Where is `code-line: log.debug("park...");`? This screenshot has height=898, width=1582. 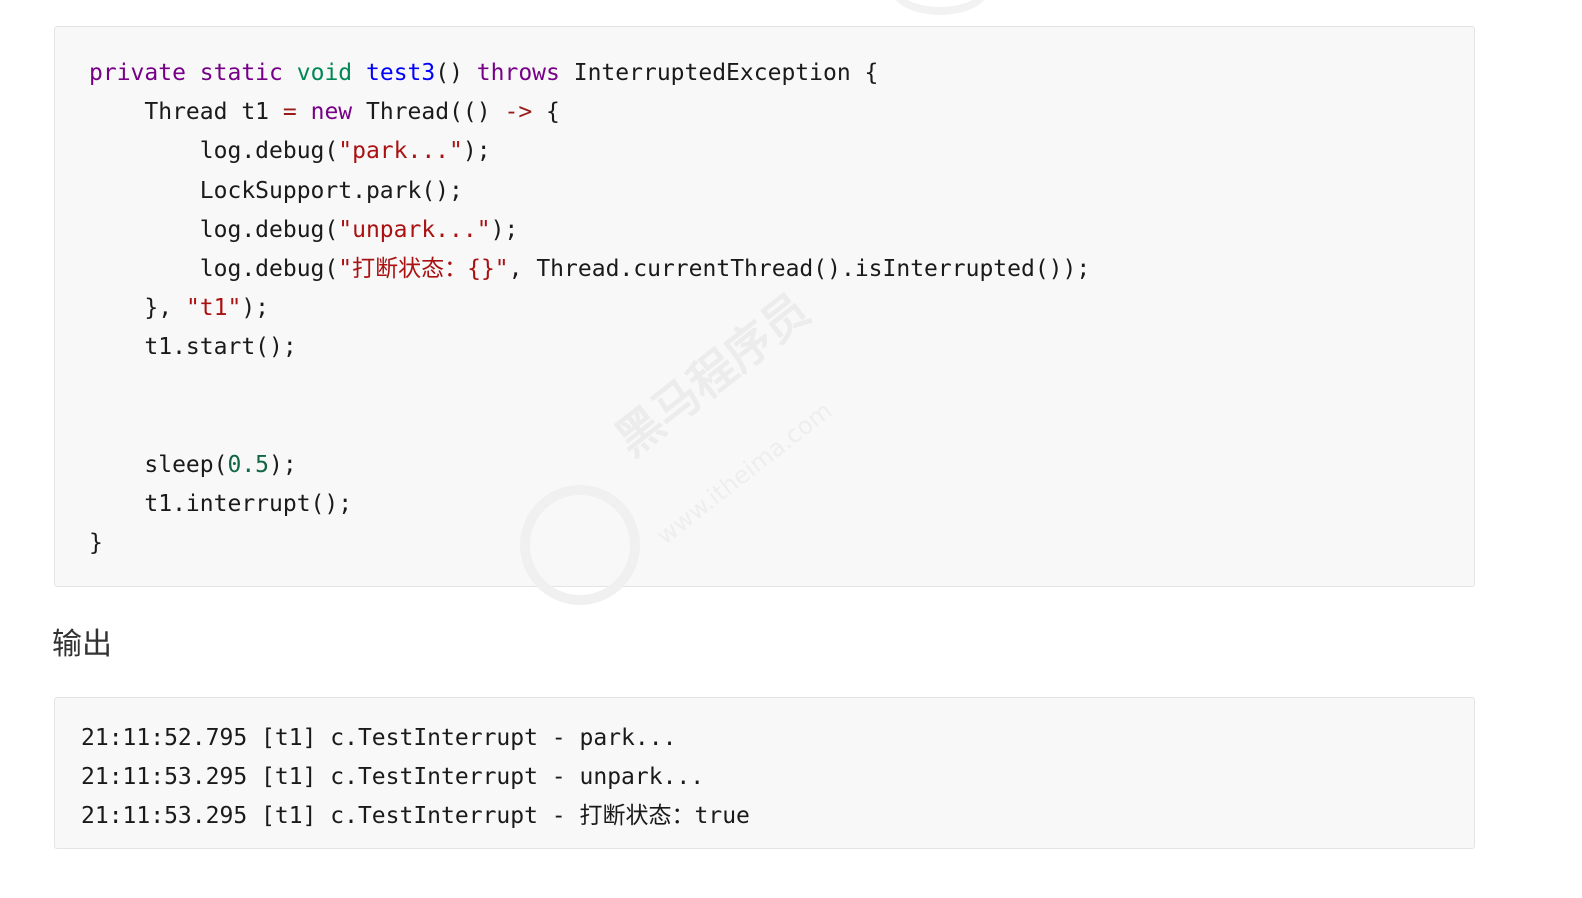
code-line: log.debug("park..."); is located at coordinates (290, 151).